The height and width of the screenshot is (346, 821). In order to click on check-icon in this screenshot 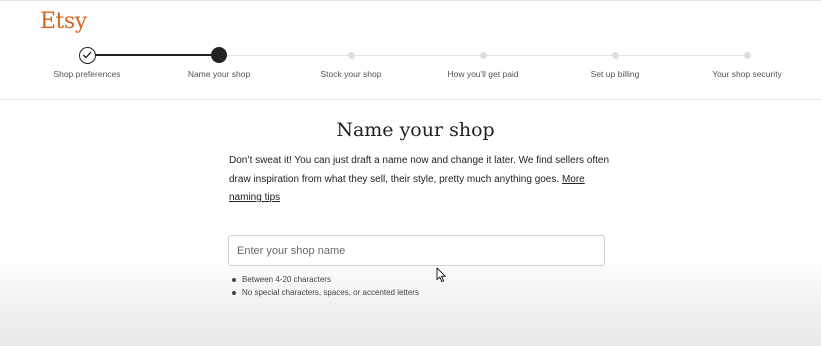, I will do `click(86, 55)`.